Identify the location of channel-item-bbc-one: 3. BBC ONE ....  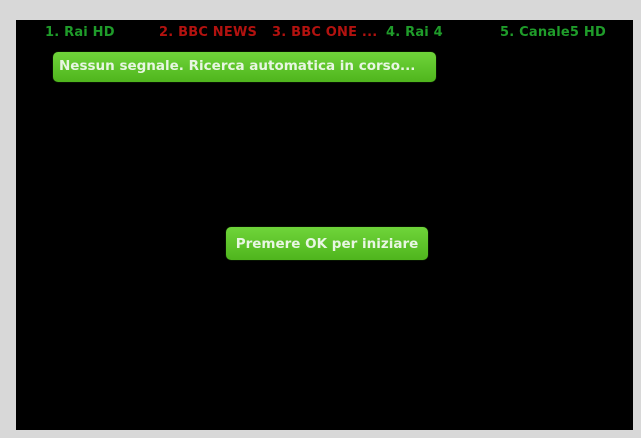
(324, 32).